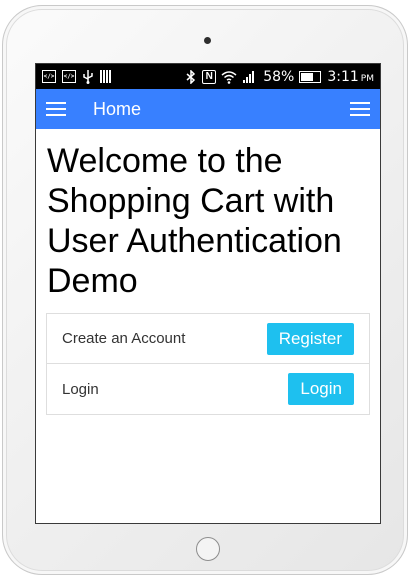 The image size is (410, 580). Describe the element at coordinates (88, 77) in the screenshot. I see `usb-icon` at that location.